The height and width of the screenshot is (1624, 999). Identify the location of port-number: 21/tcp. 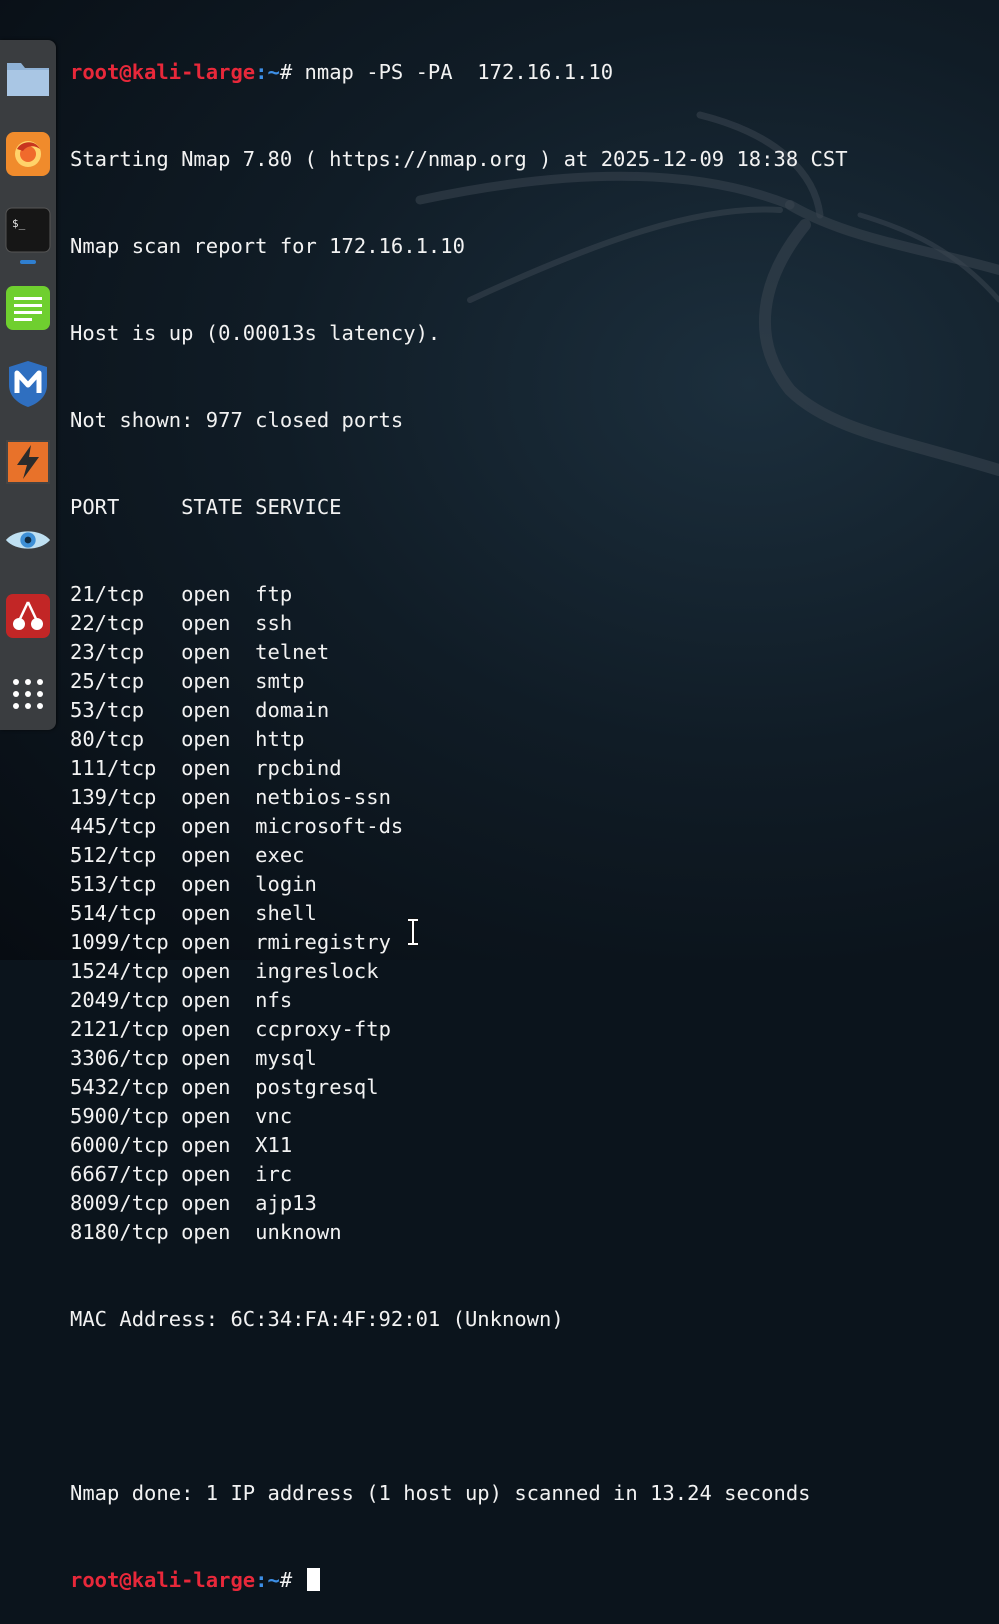
(107, 594).